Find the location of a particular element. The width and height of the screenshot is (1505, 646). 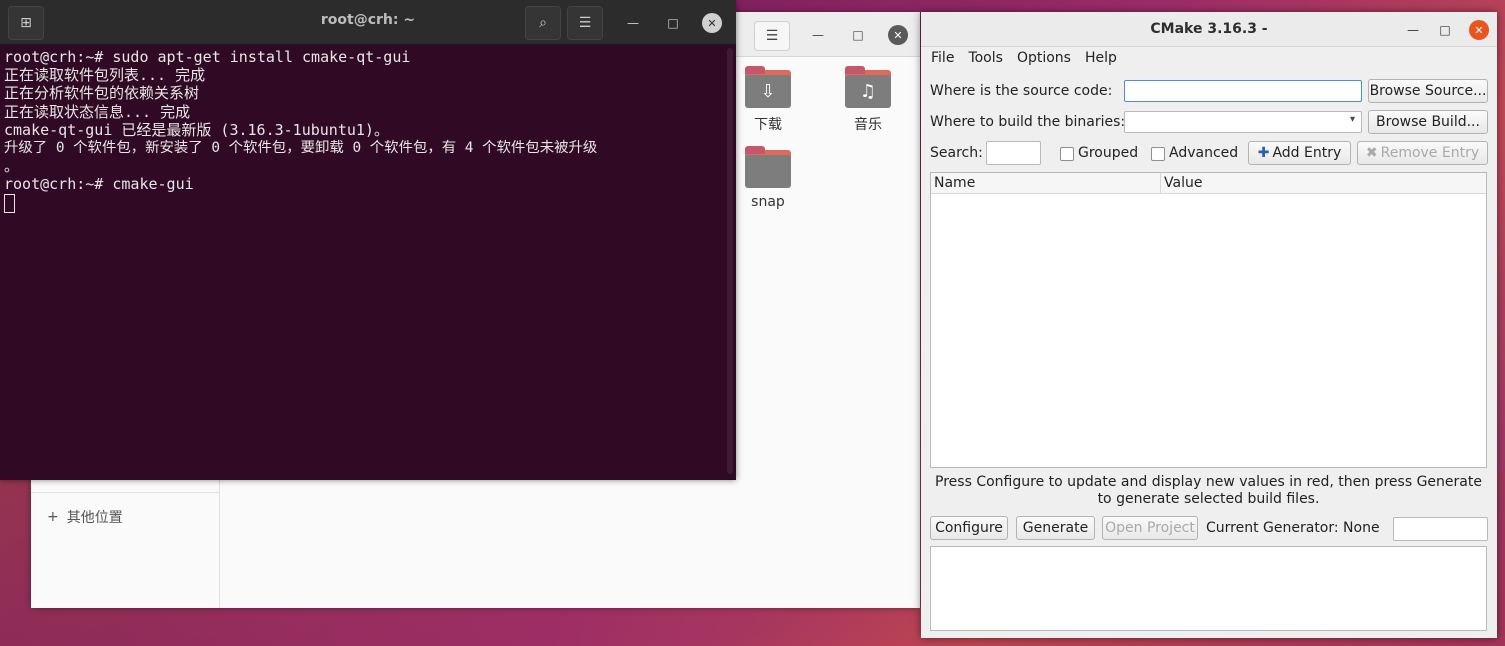

current-generator-label: Current Generator: None is located at coordinates (1293, 528).